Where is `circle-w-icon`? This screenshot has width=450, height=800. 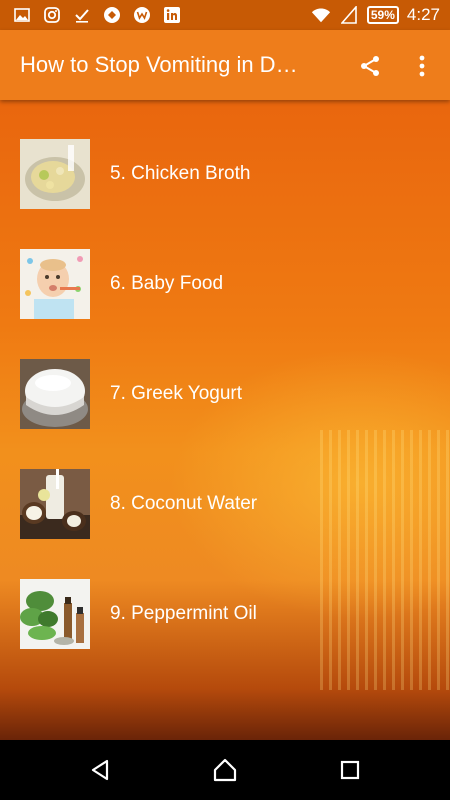 circle-w-icon is located at coordinates (142, 15).